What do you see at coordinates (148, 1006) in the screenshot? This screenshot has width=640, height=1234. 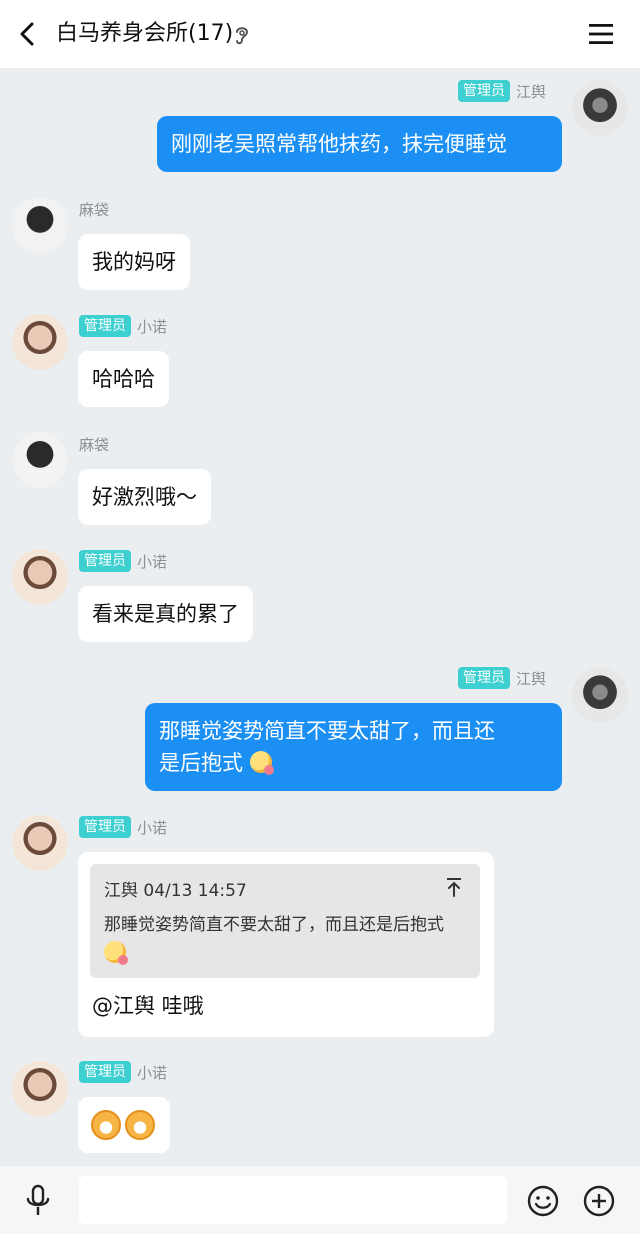 I see `reply-text: @江舆 哇哦` at bounding box center [148, 1006].